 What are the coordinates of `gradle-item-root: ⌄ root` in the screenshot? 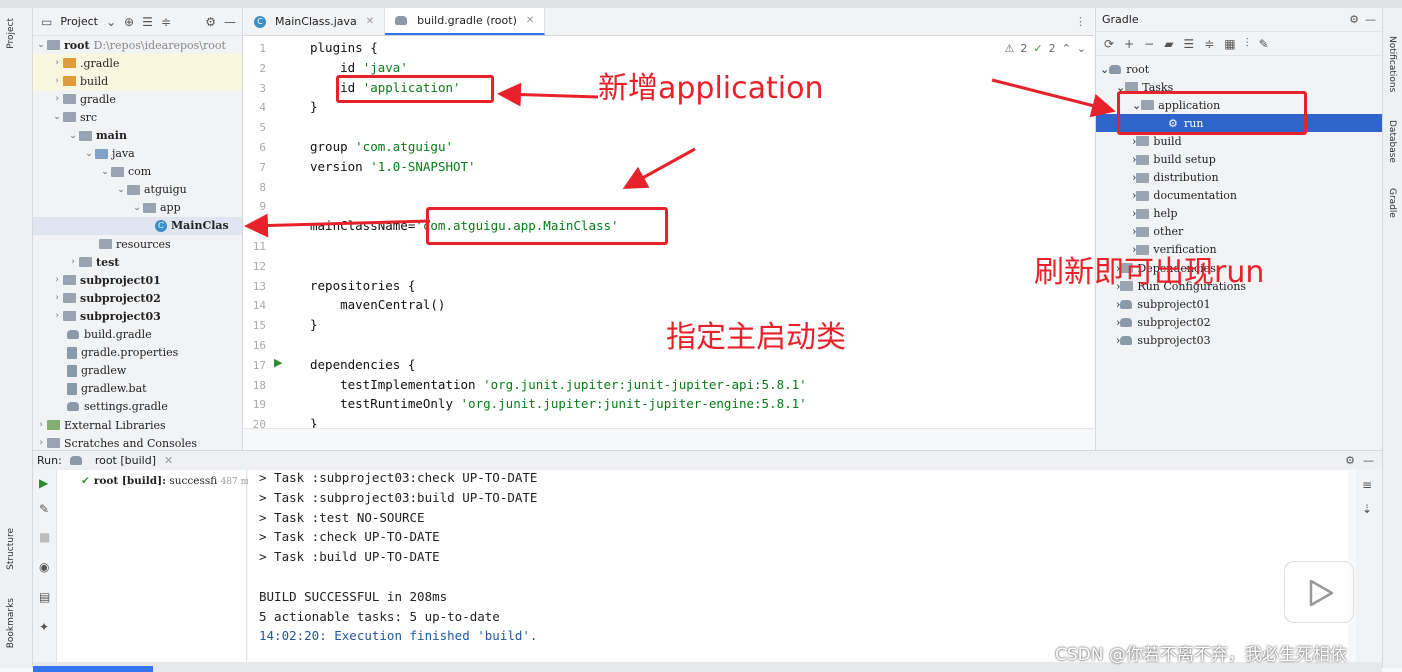 It's located at (1239, 69).